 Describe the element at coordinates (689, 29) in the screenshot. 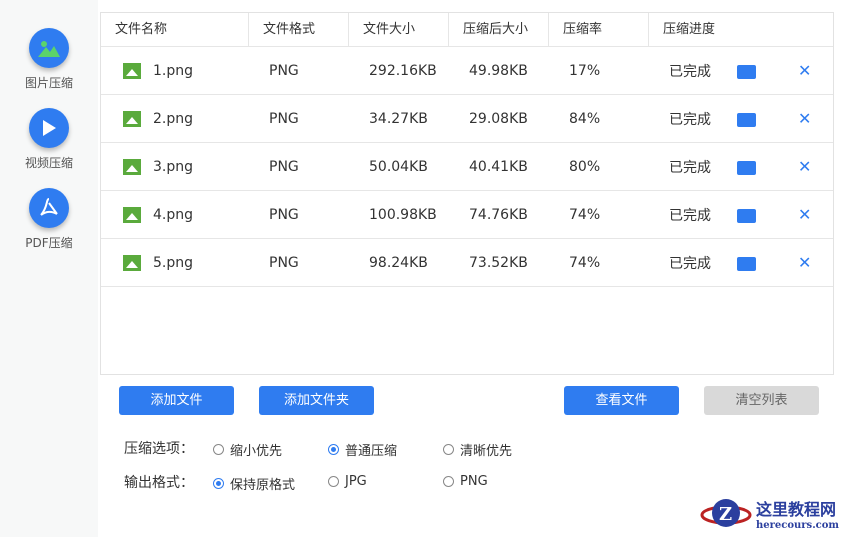

I see `header-progress: 压缩进度` at that location.